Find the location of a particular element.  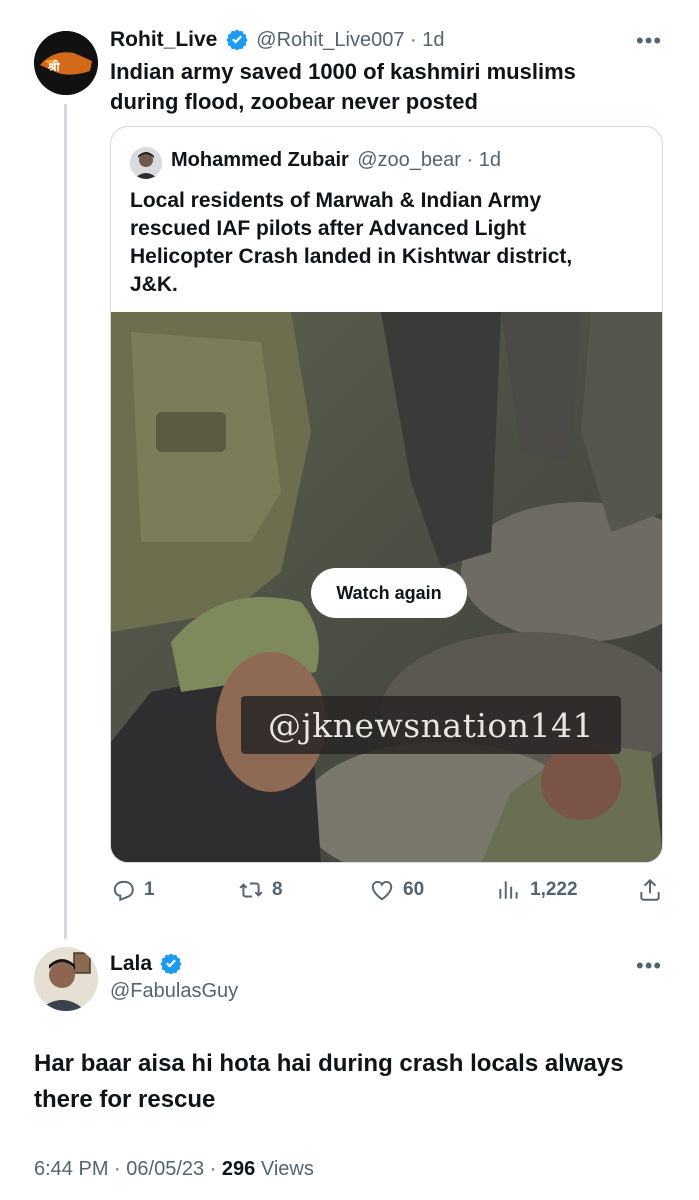

tweet-header: Rohit_Live @Rohit_Live007 · 1d is located at coordinates (277, 40).